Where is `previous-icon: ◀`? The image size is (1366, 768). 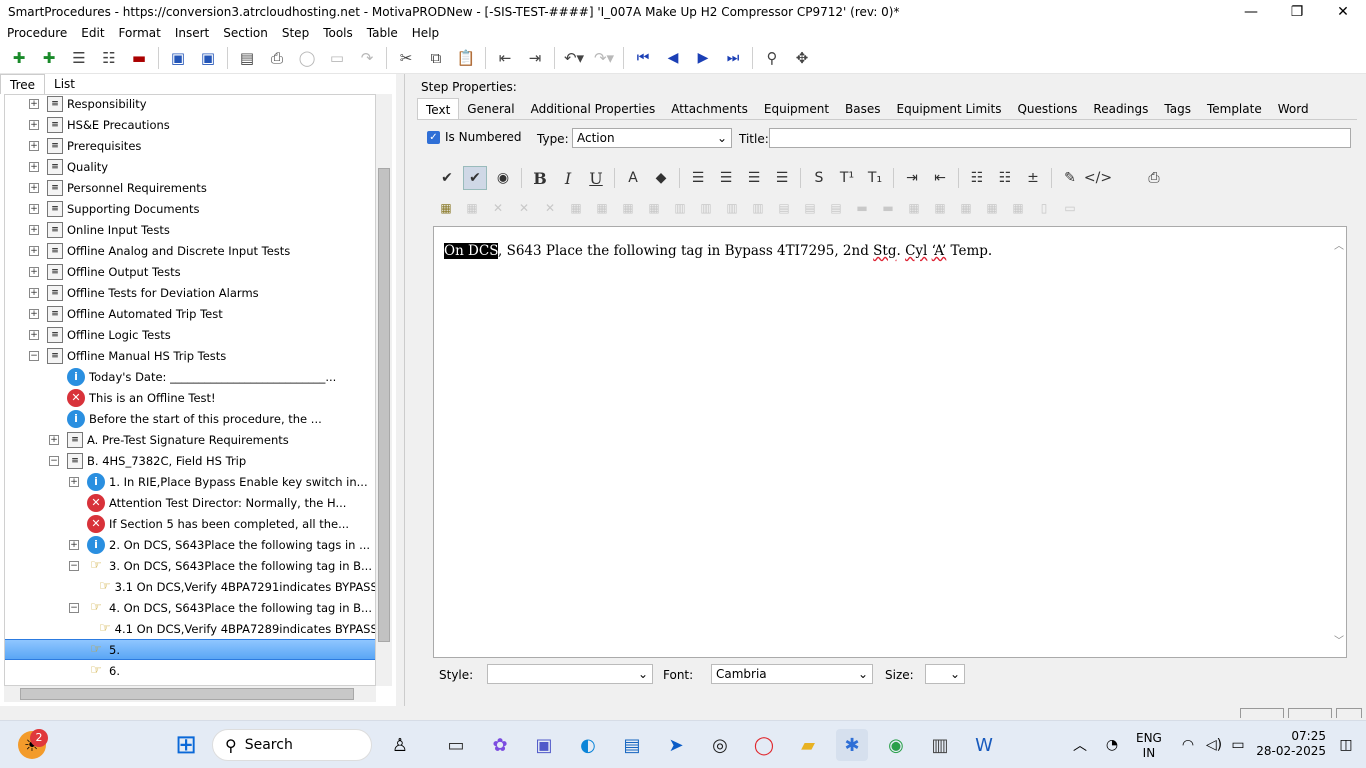
previous-icon: ◀ is located at coordinates (673, 58).